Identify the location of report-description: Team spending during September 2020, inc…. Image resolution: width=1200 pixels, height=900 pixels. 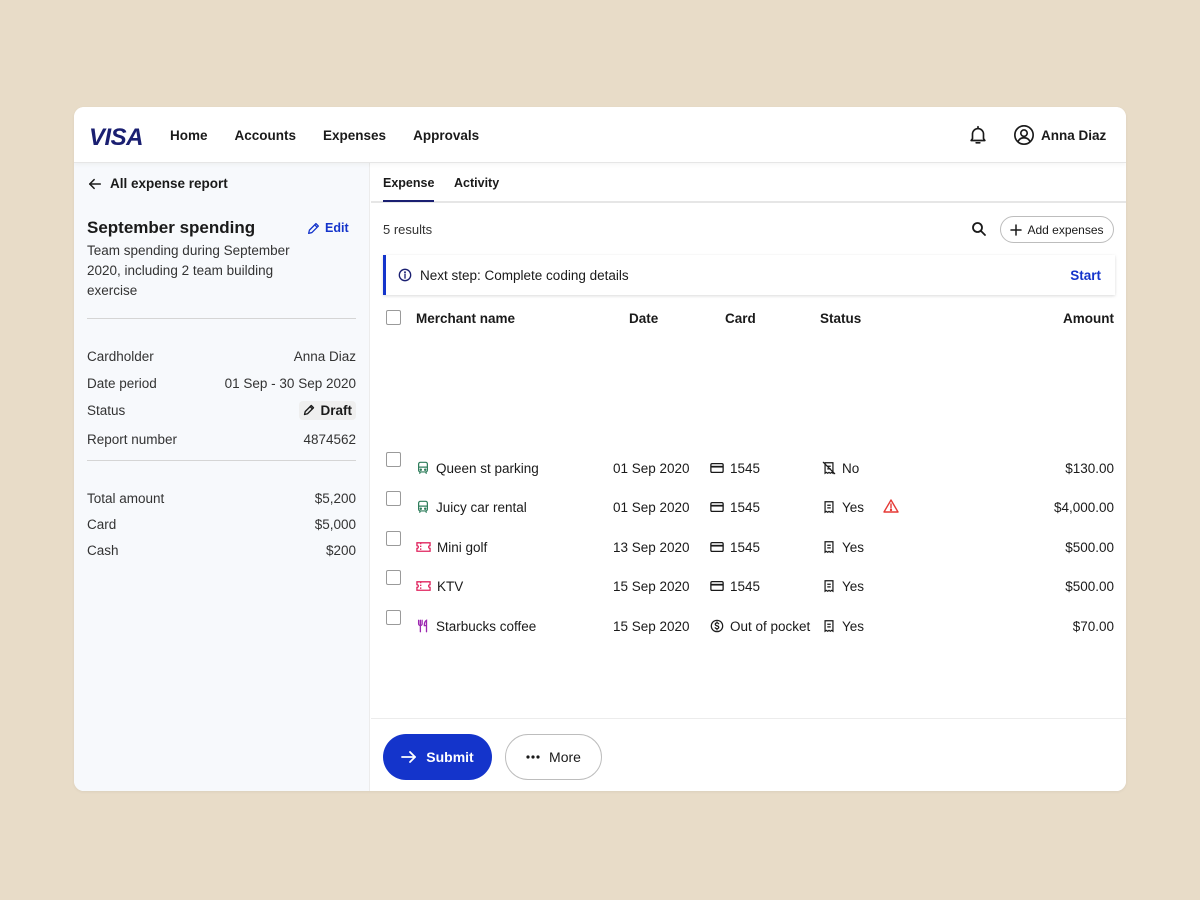
(188, 270).